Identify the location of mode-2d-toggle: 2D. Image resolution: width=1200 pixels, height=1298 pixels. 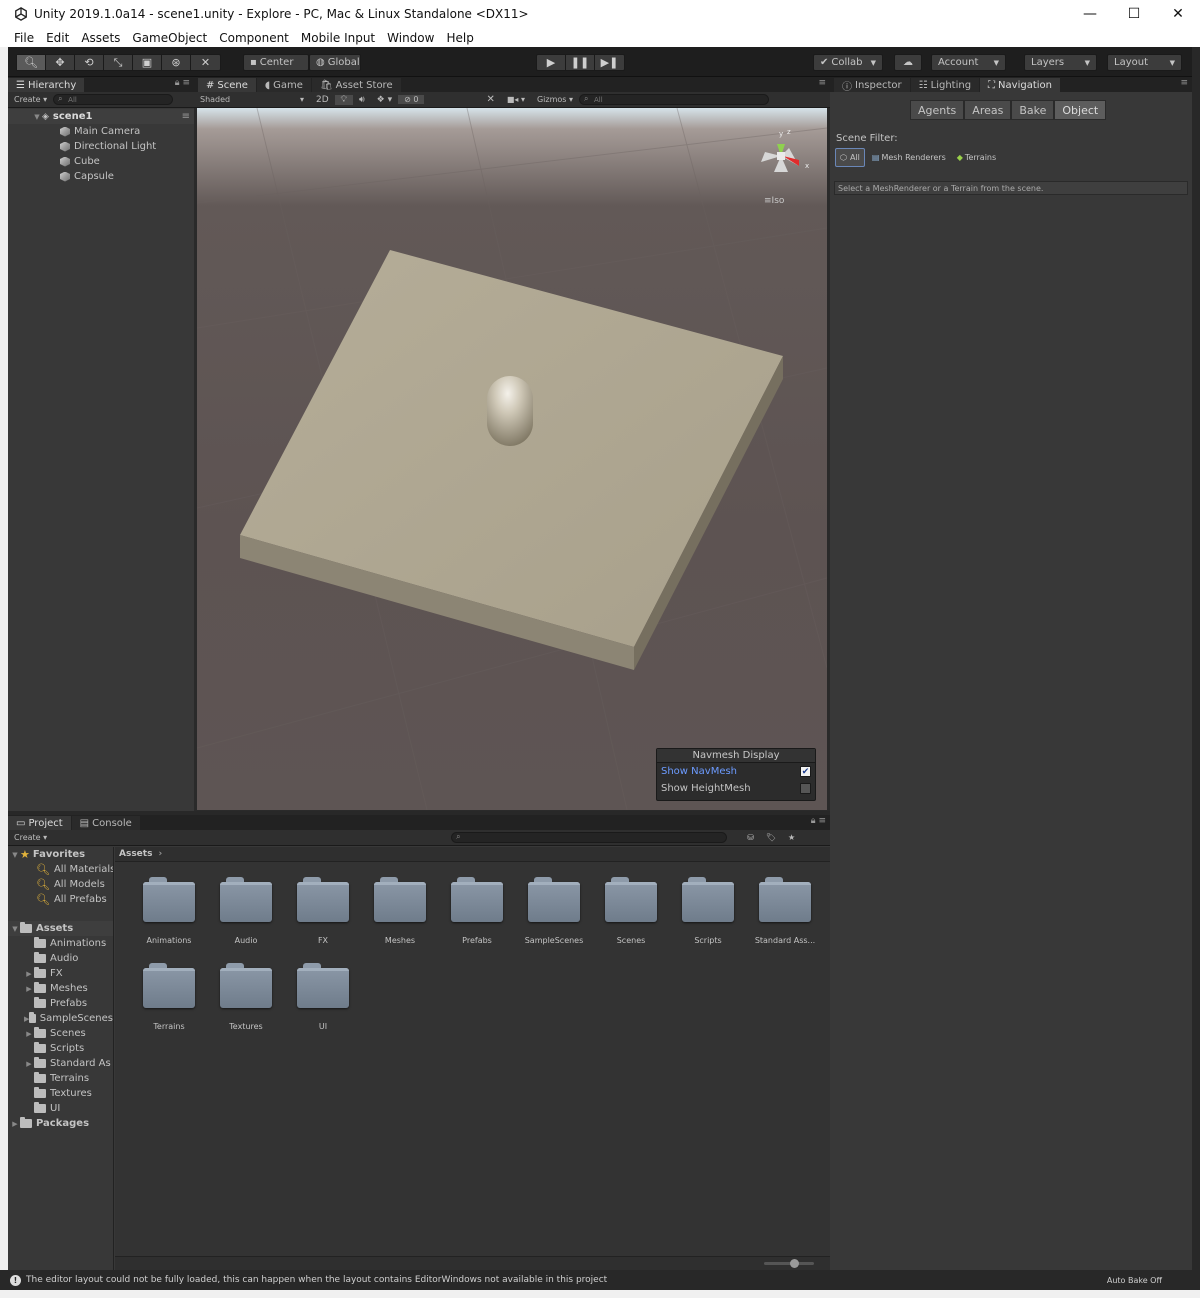
(322, 100).